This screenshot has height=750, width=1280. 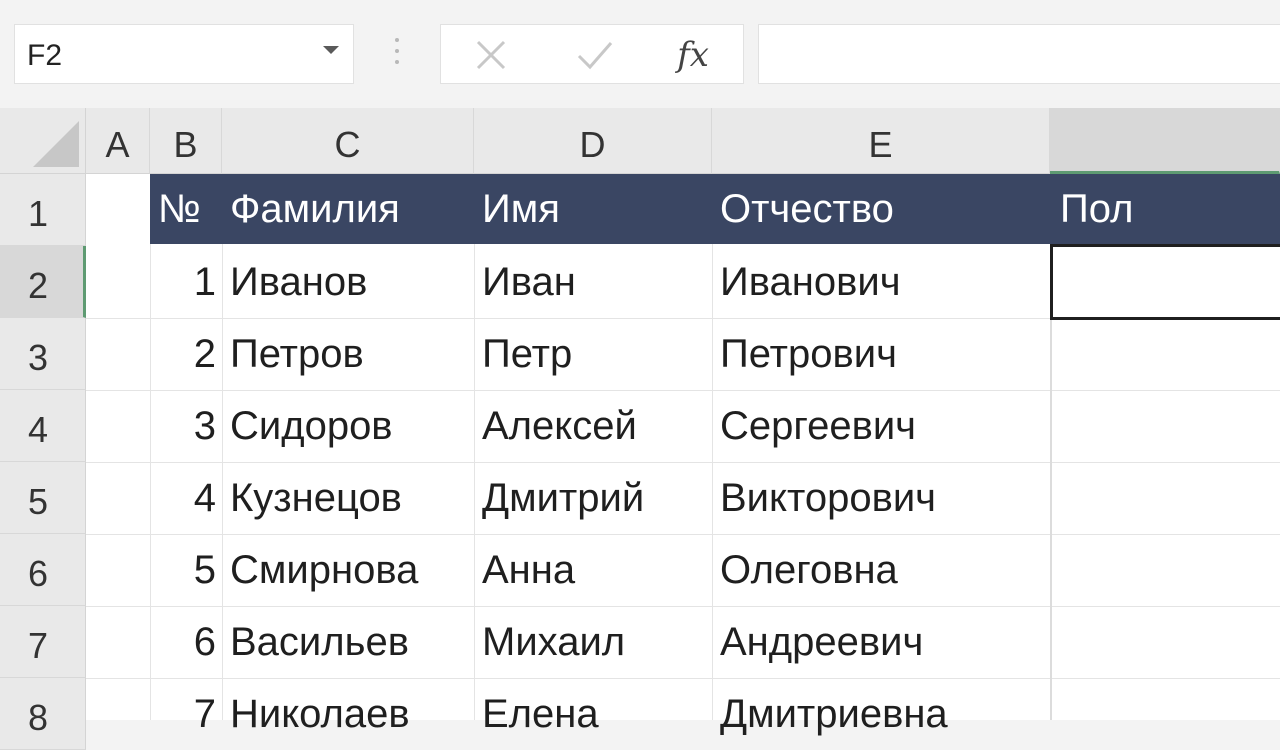 I want to click on select-all-triangle-icon, so click(x=56, y=144).